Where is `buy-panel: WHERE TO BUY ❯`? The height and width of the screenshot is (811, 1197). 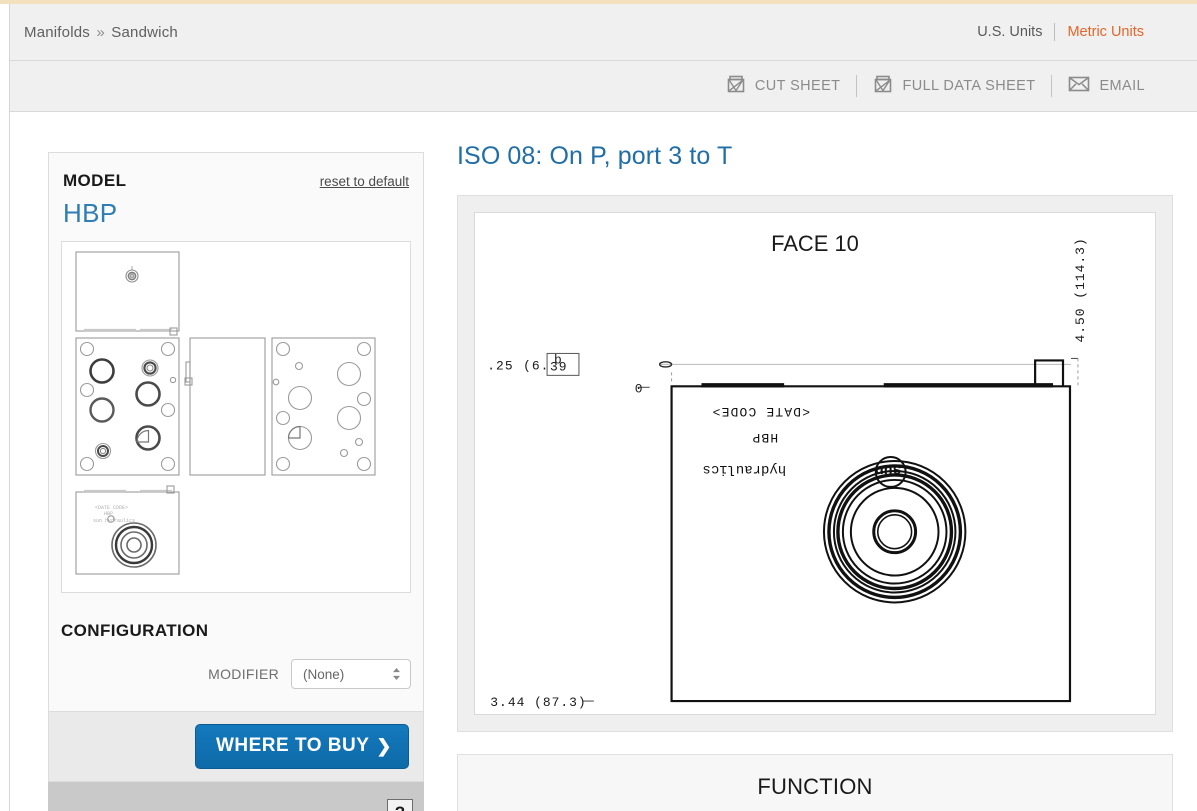 buy-panel: WHERE TO BUY ❯ is located at coordinates (236, 747).